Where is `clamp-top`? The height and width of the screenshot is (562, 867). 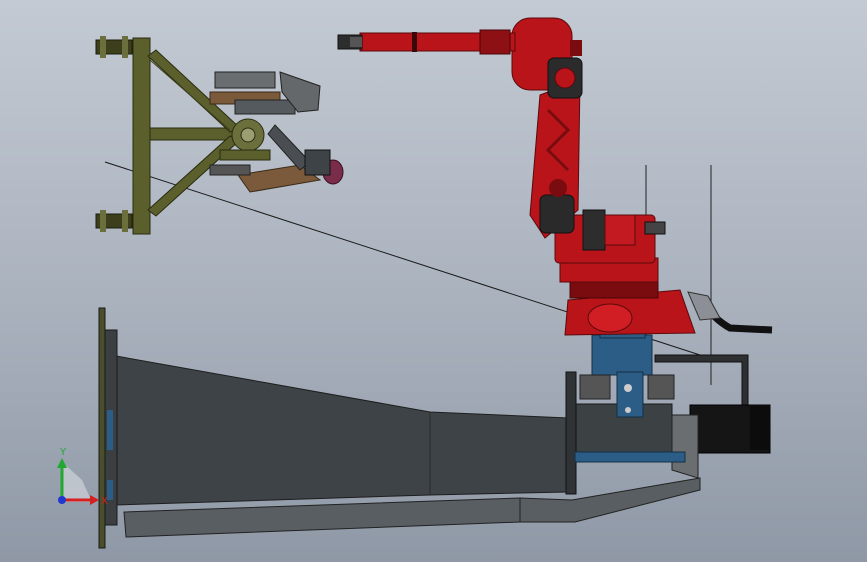 clamp-top is located at coordinates (114, 47).